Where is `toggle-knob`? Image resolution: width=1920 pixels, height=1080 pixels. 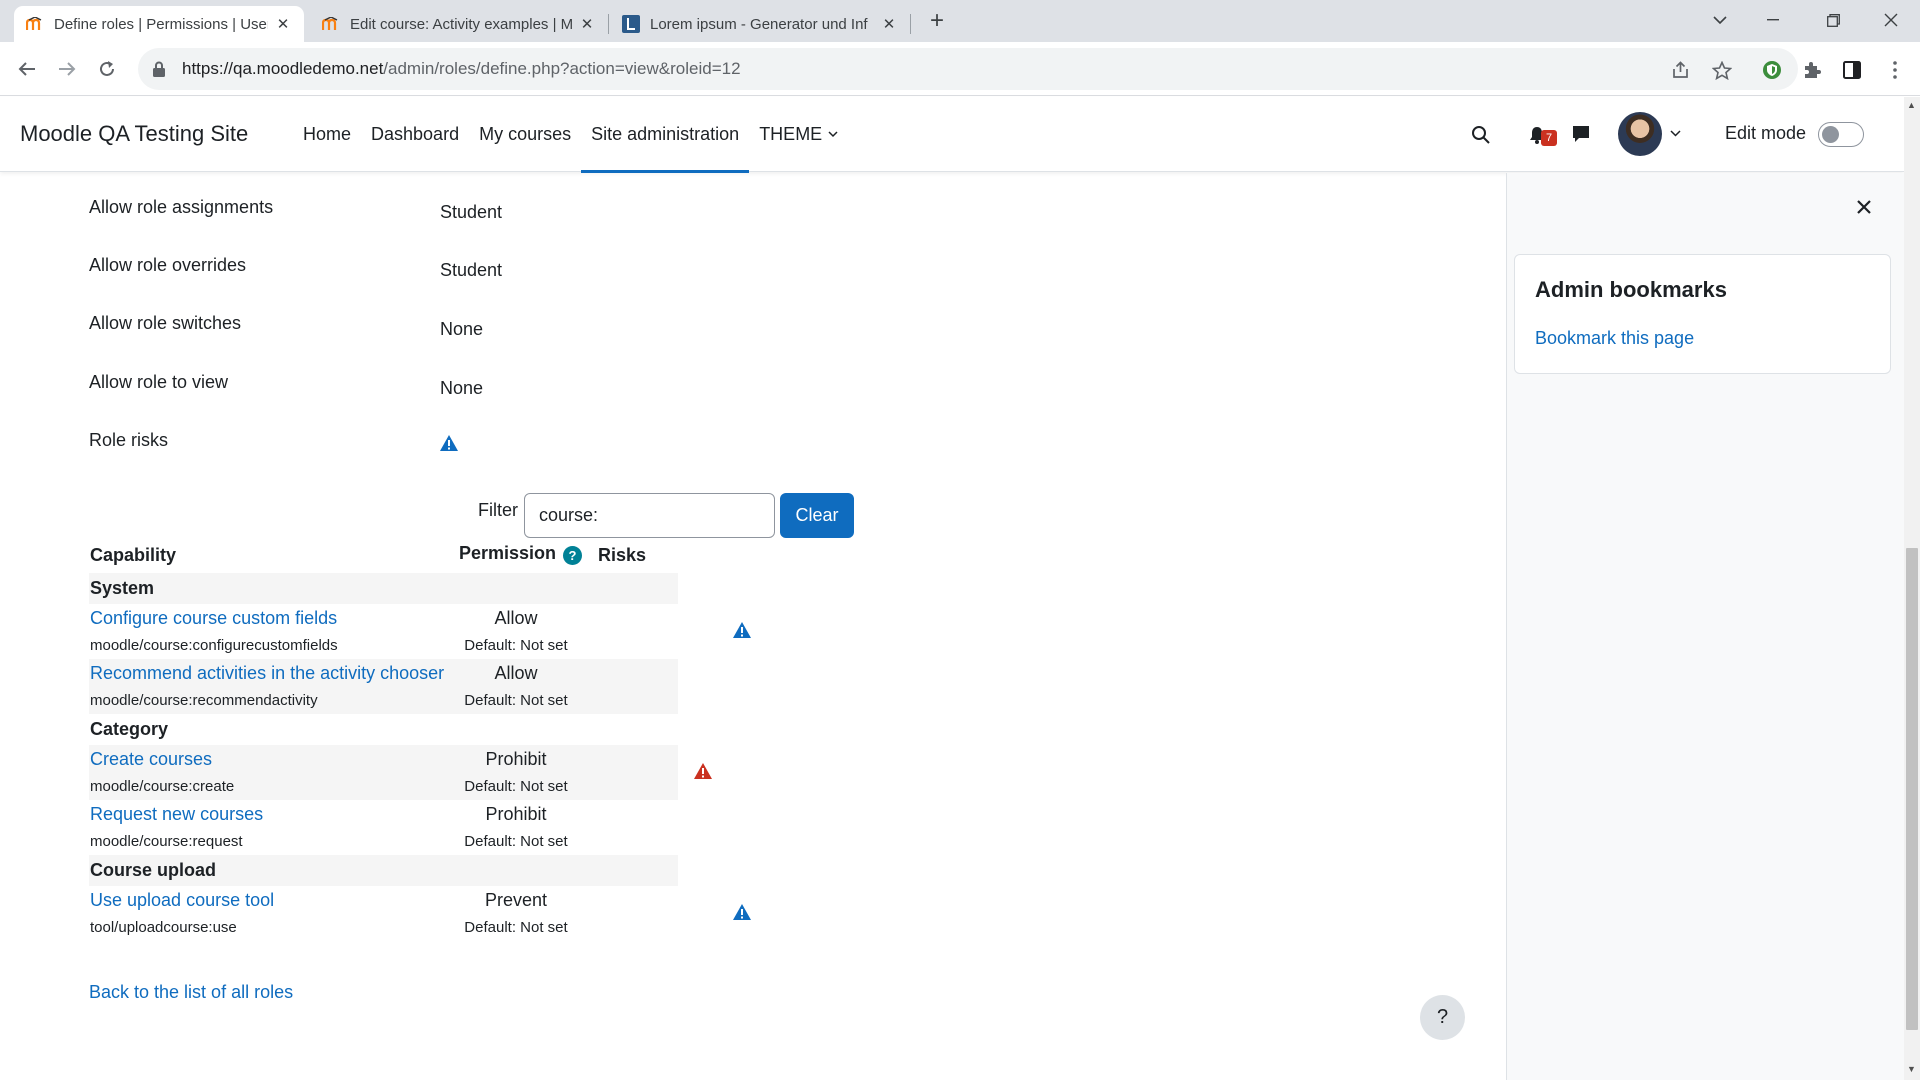
toggle-knob is located at coordinates (1830, 134).